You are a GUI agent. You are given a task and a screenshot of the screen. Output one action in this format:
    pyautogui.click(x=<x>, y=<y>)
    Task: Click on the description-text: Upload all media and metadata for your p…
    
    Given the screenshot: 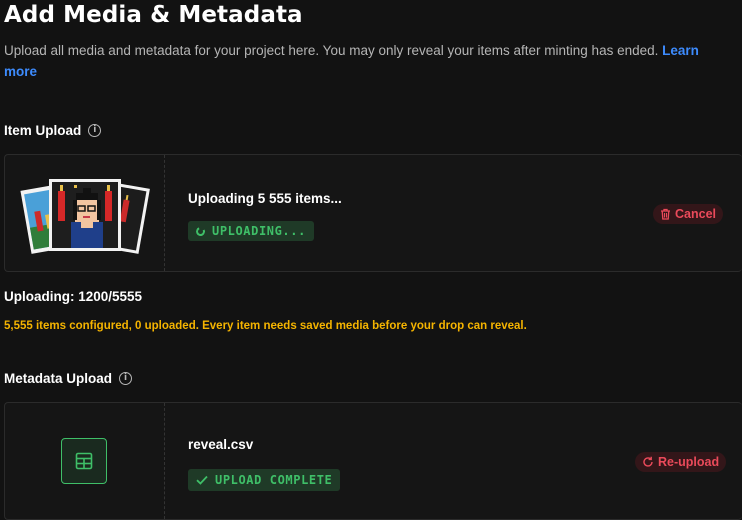 What is the action you would take?
    pyautogui.click(x=331, y=50)
    